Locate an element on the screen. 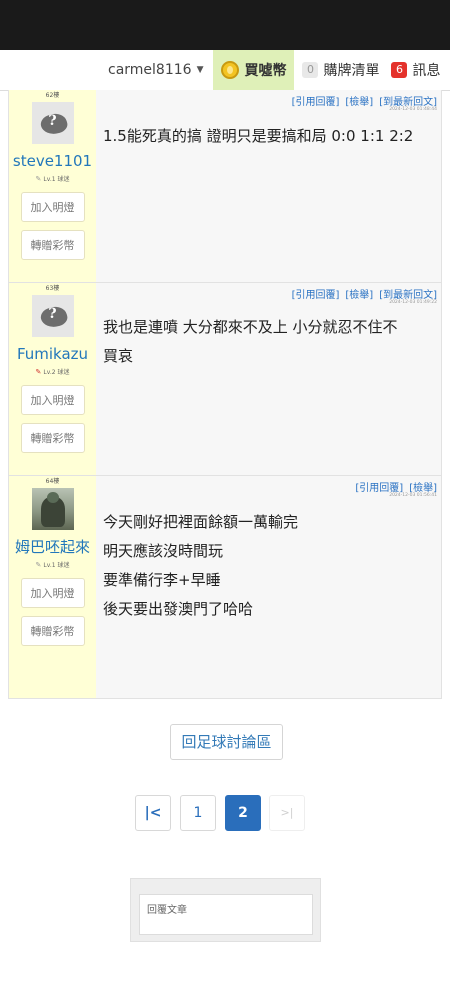  cart-link: 0 購牌清單 is located at coordinates (339, 70).